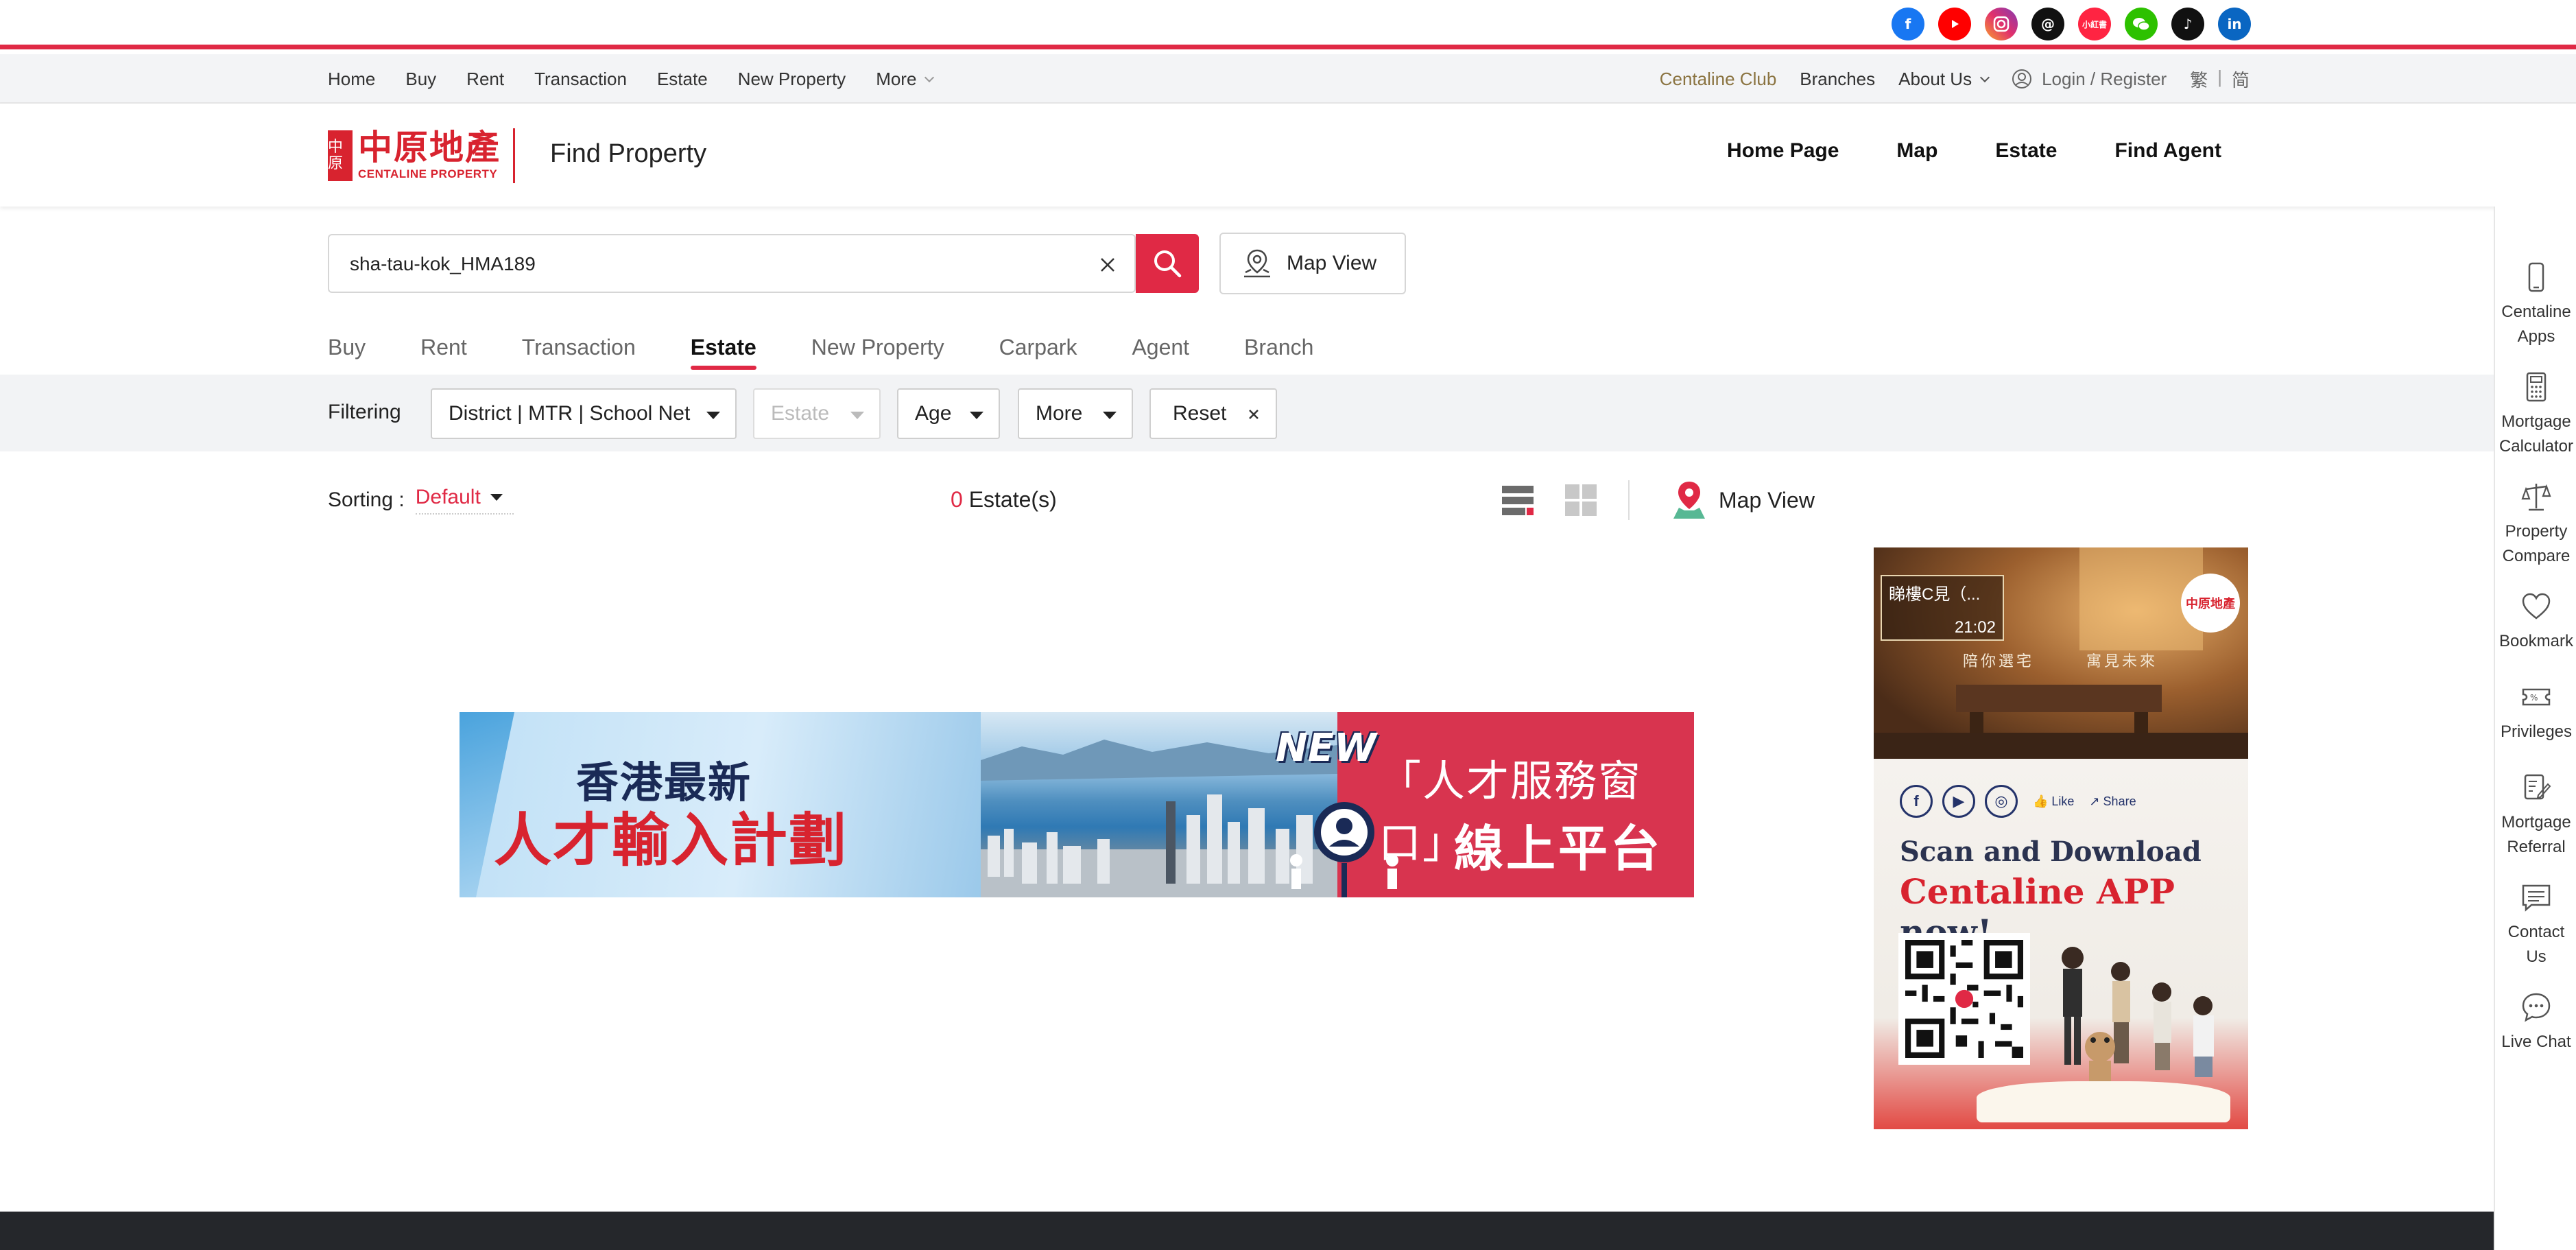 This screenshot has width=2576, height=1250. Describe the element at coordinates (1743, 500) in the screenshot. I see `map-view-link: Map View` at that location.